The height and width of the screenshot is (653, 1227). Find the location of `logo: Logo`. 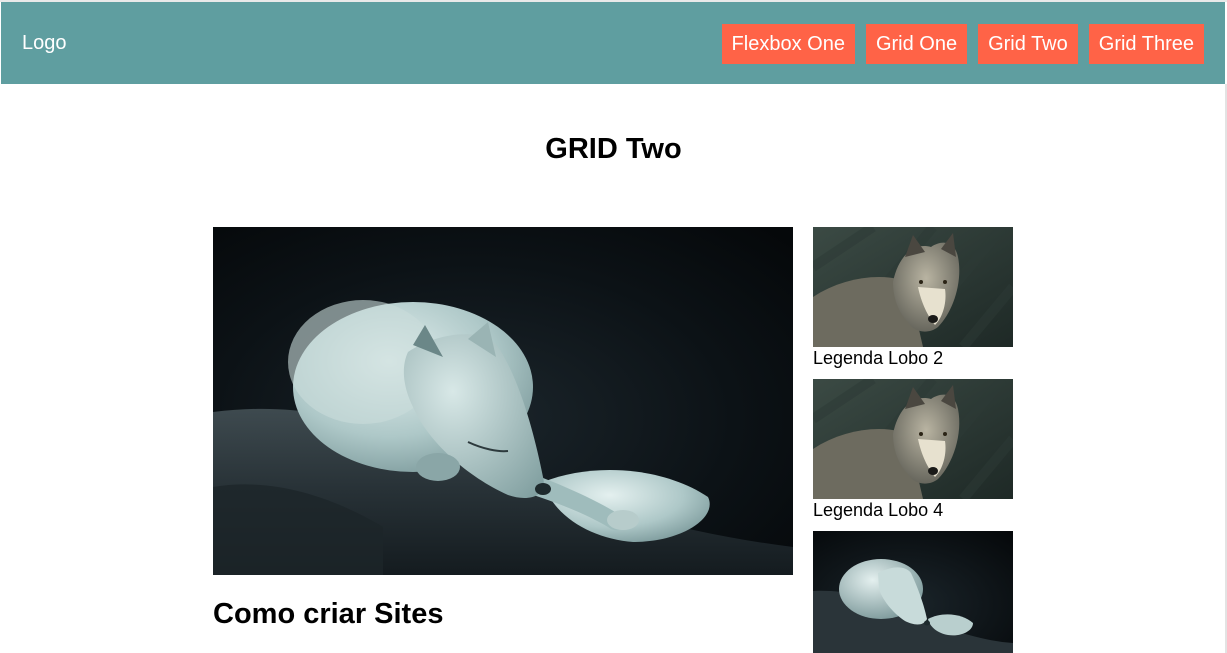

logo: Logo is located at coordinates (44, 43).